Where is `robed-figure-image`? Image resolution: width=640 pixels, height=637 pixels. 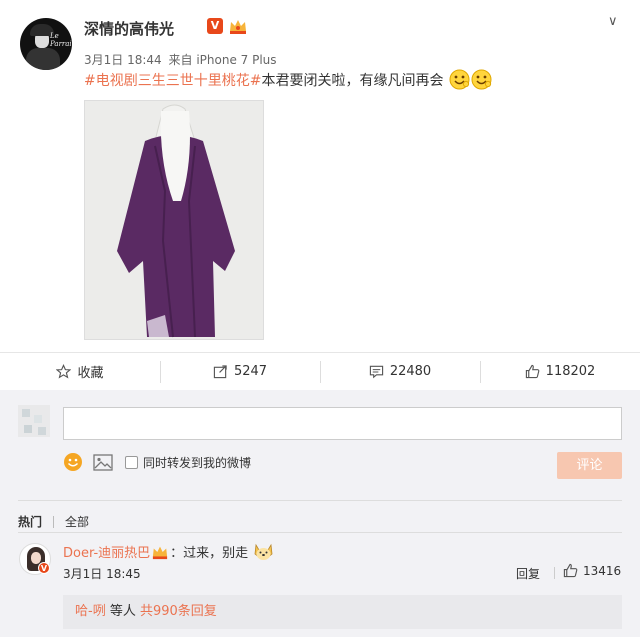
robed-figure-image is located at coordinates (174, 220).